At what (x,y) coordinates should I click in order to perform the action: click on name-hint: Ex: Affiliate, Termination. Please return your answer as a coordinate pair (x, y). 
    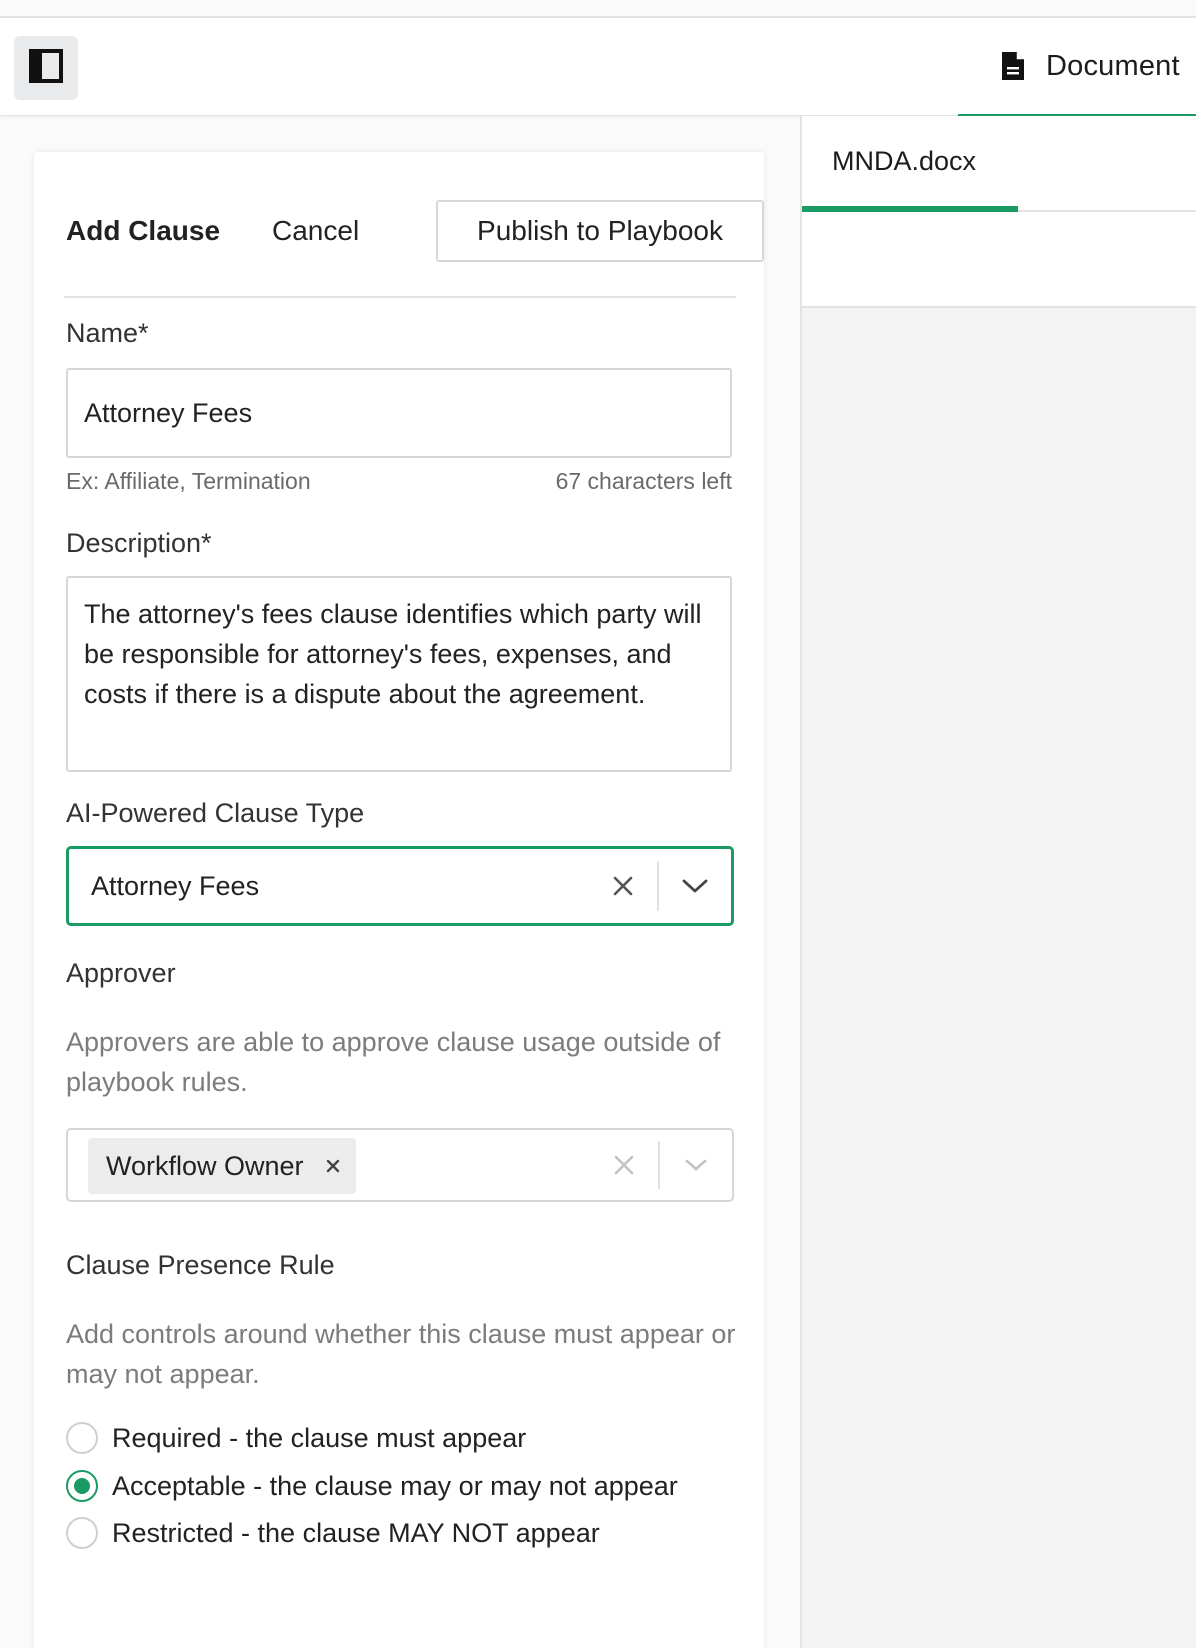
    Looking at the image, I should click on (188, 481).